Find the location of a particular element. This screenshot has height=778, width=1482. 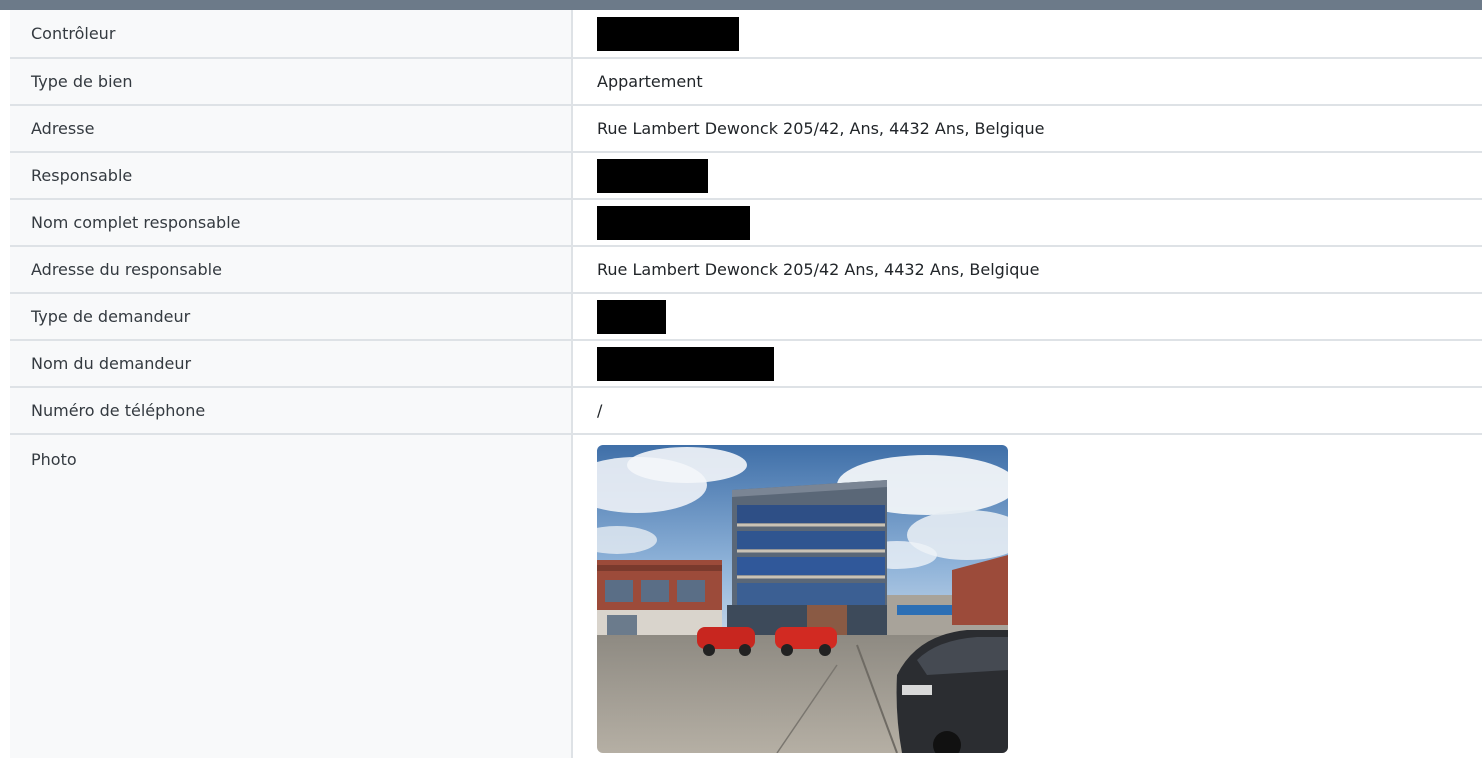

building-photo-image is located at coordinates (802, 599).